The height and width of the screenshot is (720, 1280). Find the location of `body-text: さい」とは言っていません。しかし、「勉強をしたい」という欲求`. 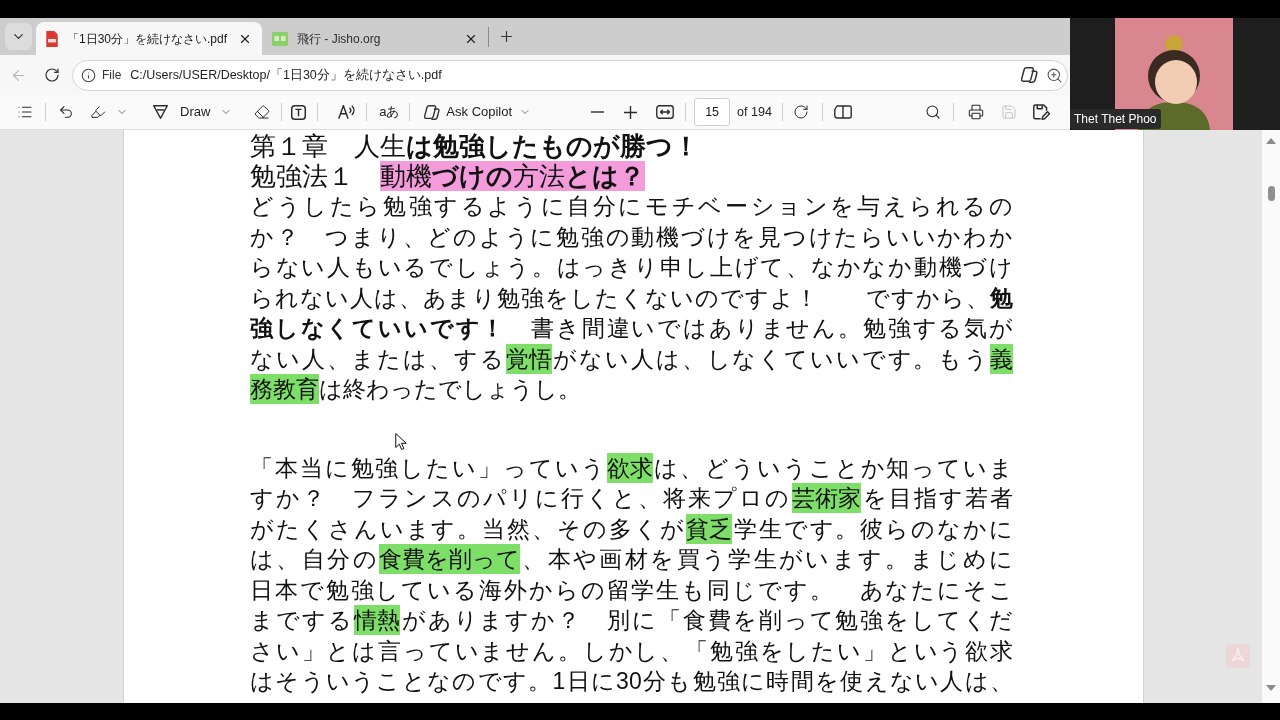

body-text: さい」とは言っていません。しかし、「勉強をしたい」という欲求 is located at coordinates (631, 650).